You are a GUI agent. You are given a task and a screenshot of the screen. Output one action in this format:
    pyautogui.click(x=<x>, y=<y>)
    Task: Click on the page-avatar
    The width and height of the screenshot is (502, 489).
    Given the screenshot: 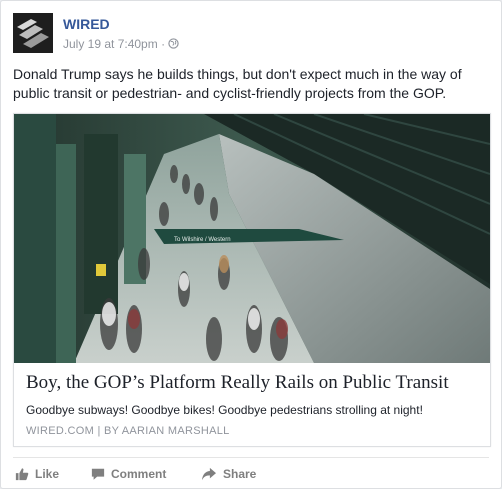 What is the action you would take?
    pyautogui.click(x=33, y=33)
    